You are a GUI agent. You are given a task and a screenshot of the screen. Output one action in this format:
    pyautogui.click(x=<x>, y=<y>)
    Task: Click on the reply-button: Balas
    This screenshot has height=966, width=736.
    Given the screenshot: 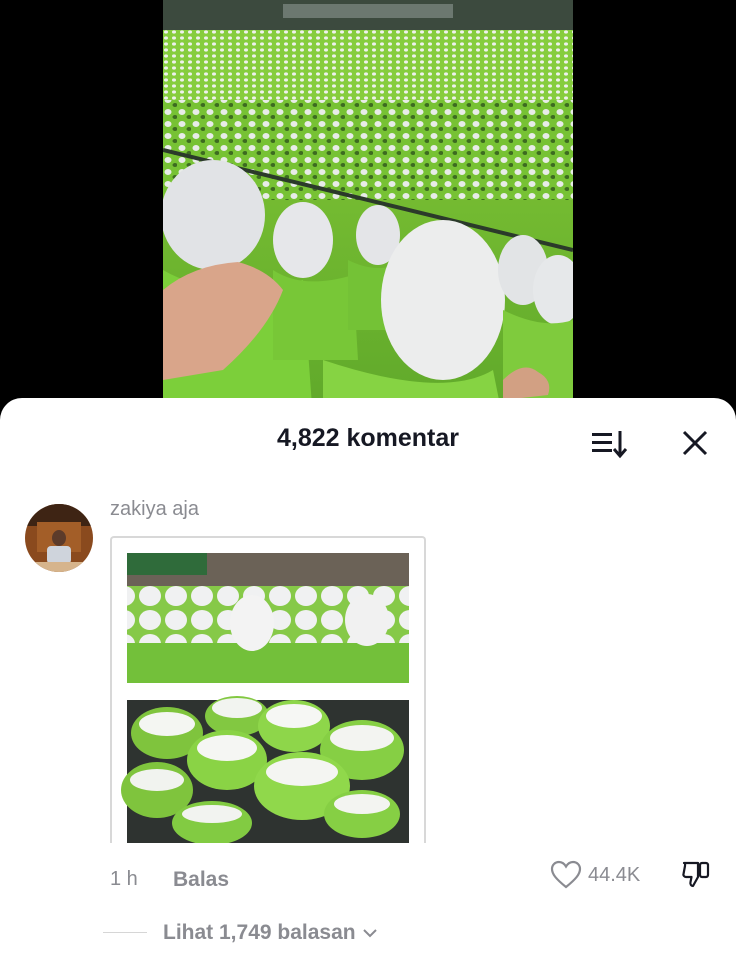 What is the action you would take?
    pyautogui.click(x=201, y=880)
    